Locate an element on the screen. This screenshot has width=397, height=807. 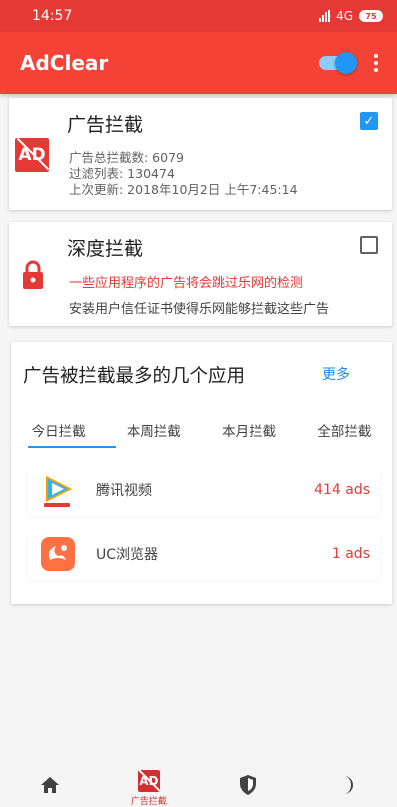
nav-shield is located at coordinates (248, 785).